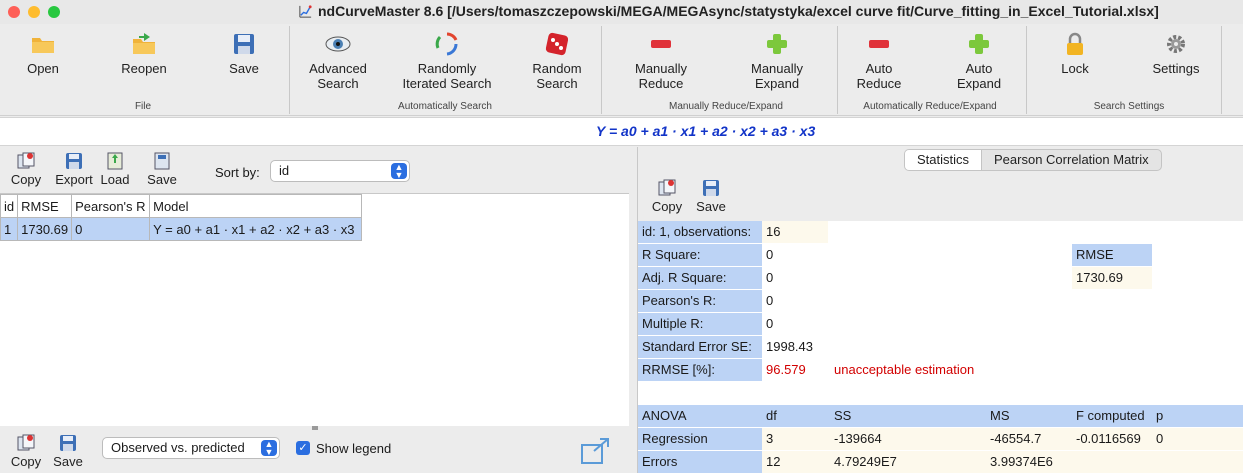 This screenshot has height=473, width=1243. I want to click on cell-rmse: 1730.69, so click(45, 229).